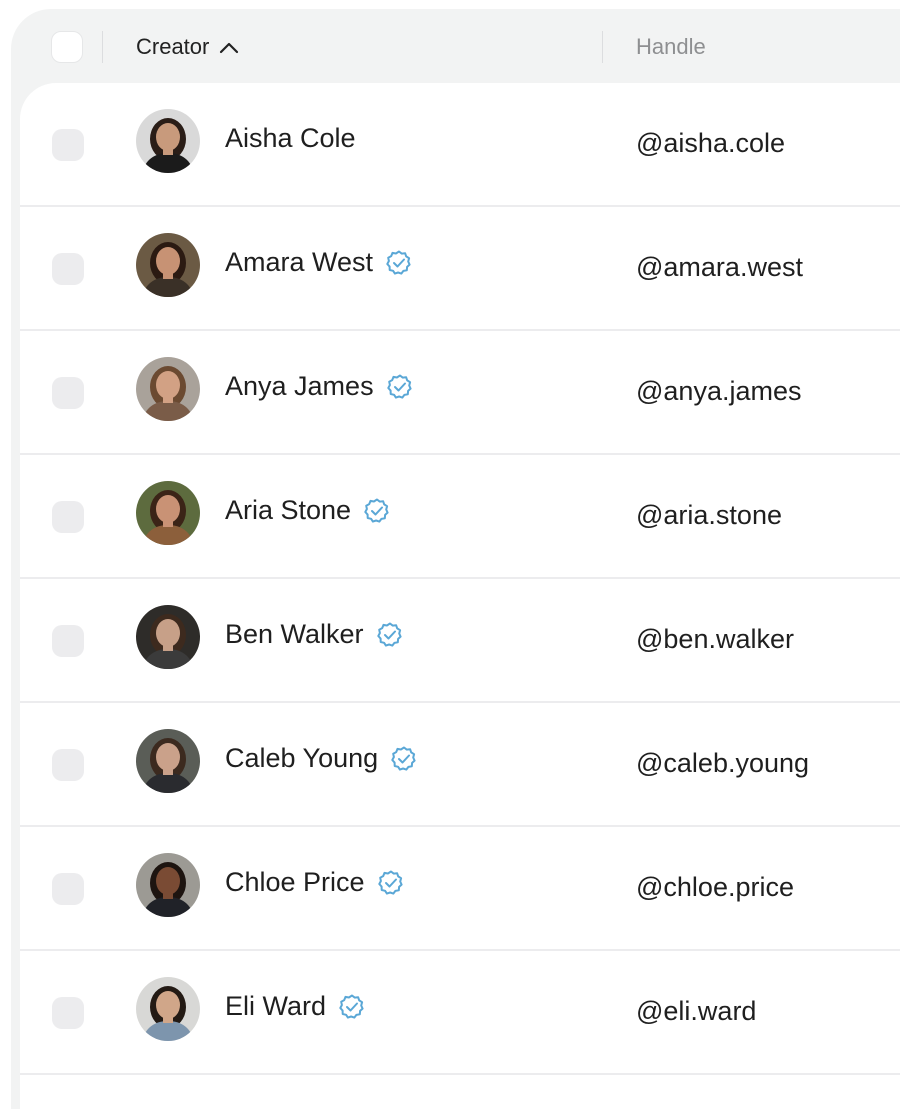 The width and height of the screenshot is (900, 1109). What do you see at coordinates (173, 46) in the screenshot?
I see `creator-column-label: Creator` at bounding box center [173, 46].